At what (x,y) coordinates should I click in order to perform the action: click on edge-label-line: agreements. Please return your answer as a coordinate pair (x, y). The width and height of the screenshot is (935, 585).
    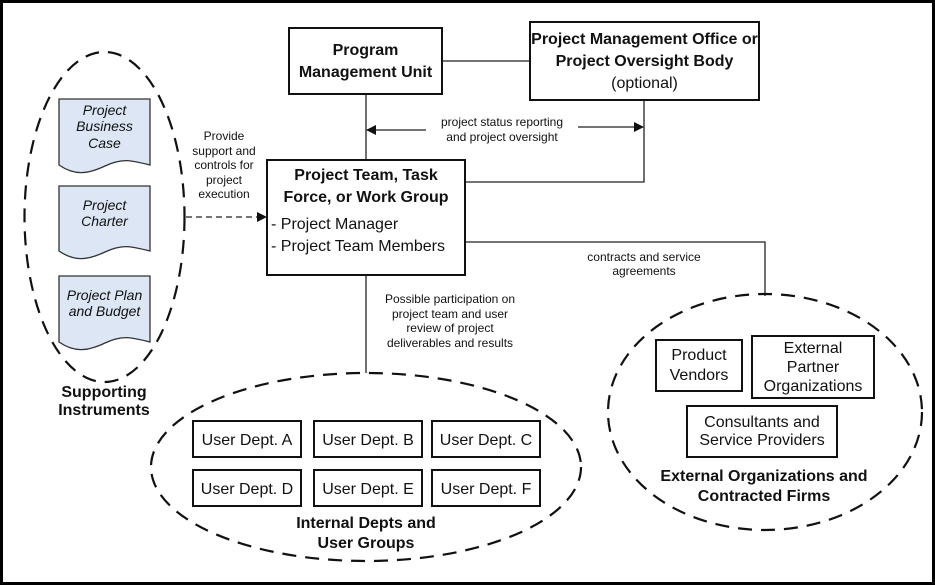
    Looking at the image, I should click on (643, 271).